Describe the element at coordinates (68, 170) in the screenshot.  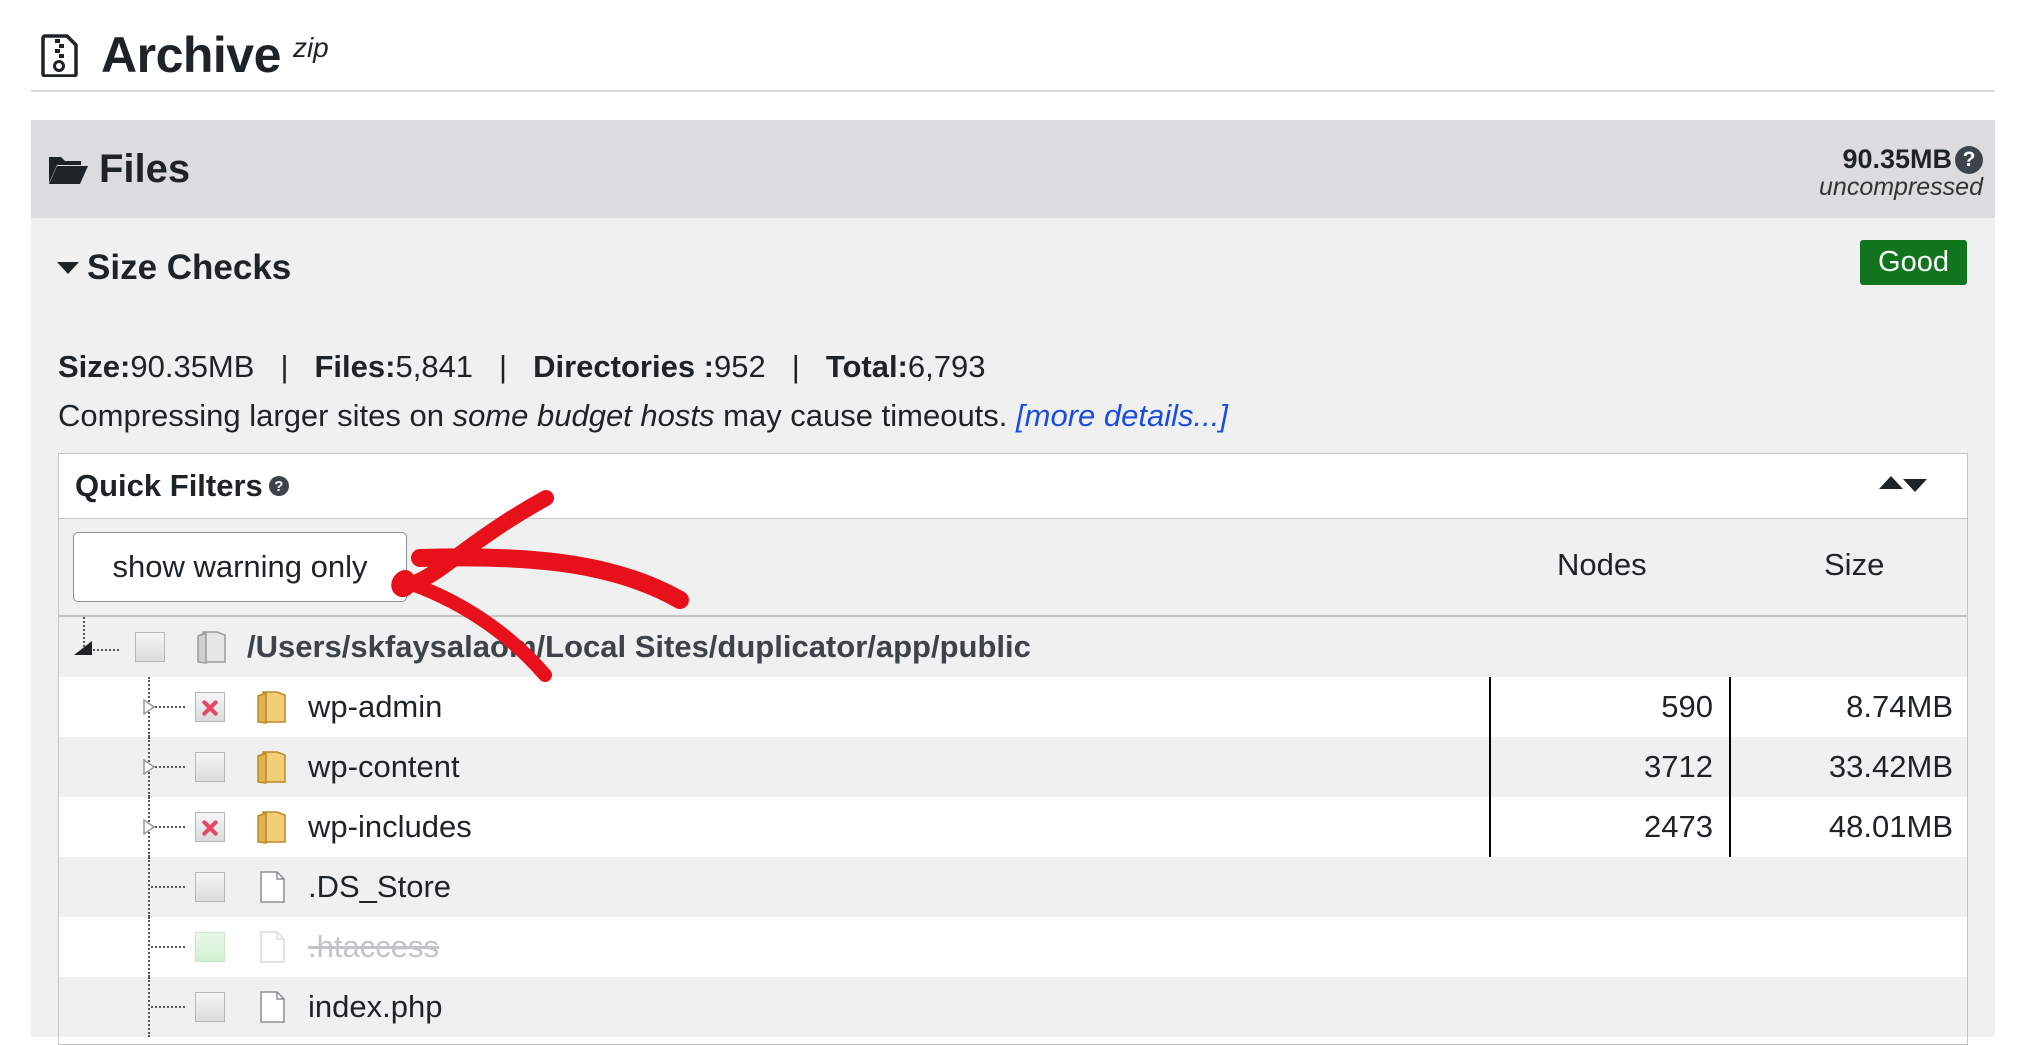
I see `folder-open-icon` at that location.